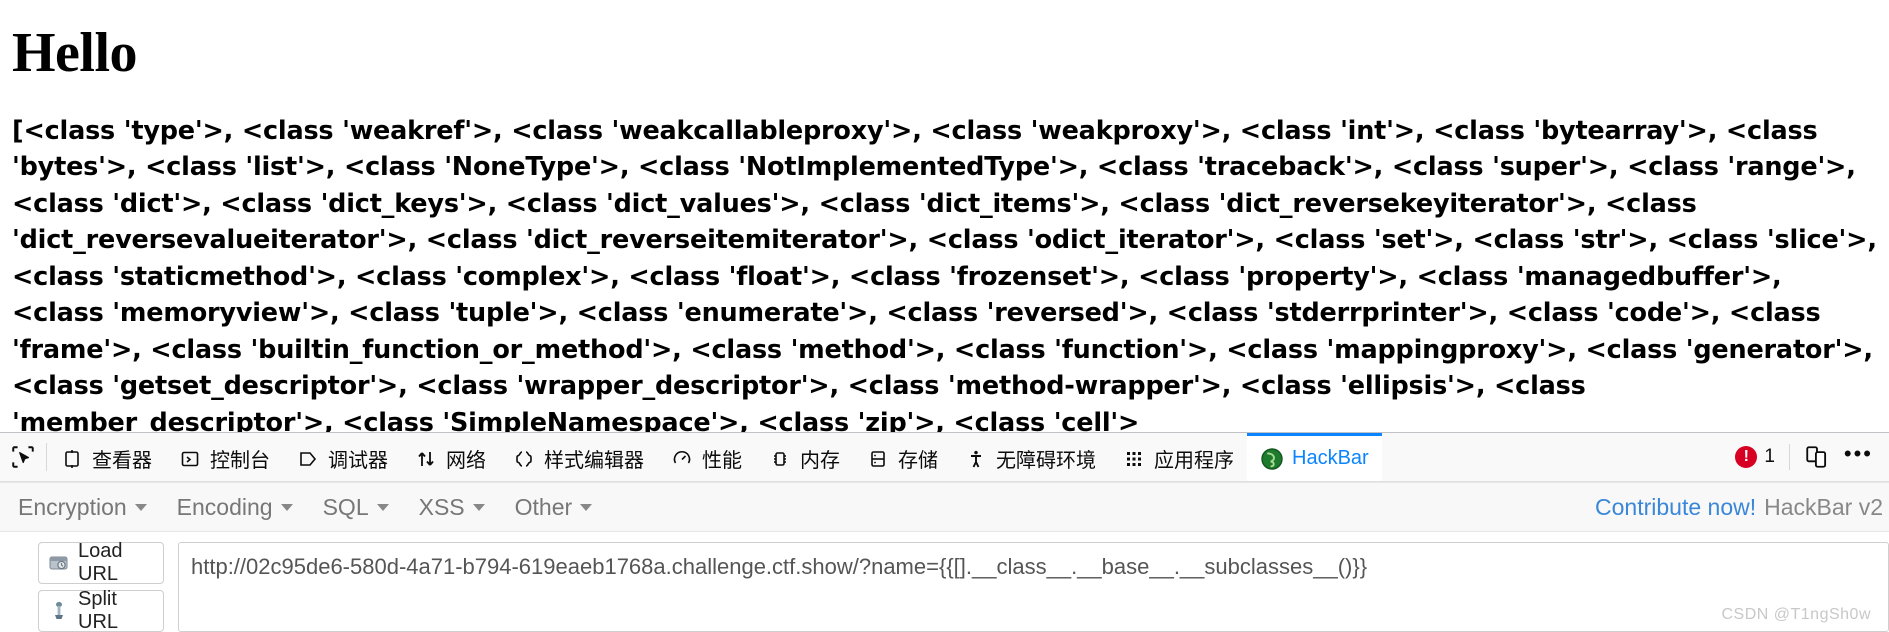 The width and height of the screenshot is (1889, 632). I want to click on tab-application: 应用程序, so click(1178, 457).